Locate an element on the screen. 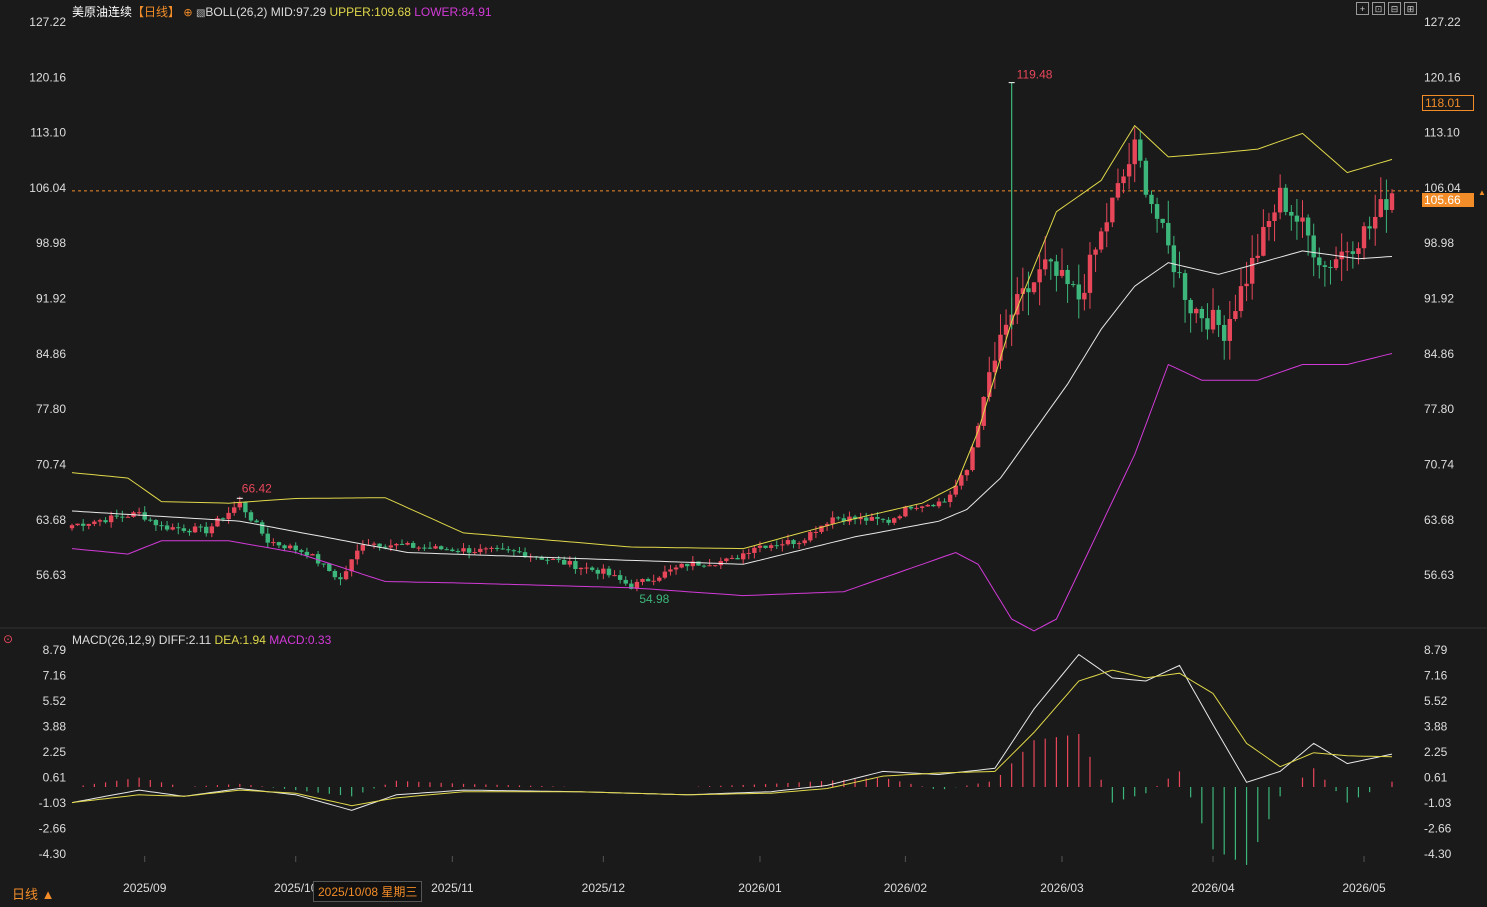 This screenshot has width=1487, height=907. maximize-icon: ⊞ is located at coordinates (1410, 8).